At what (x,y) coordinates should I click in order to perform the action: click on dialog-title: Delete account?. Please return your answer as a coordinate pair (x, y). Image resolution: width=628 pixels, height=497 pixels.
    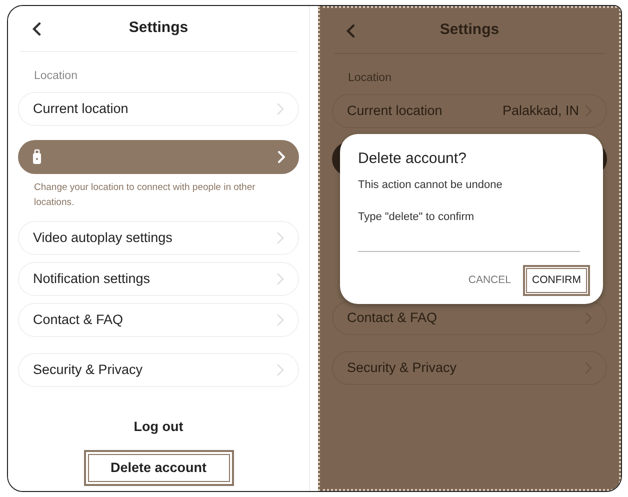
    Looking at the image, I should click on (413, 159).